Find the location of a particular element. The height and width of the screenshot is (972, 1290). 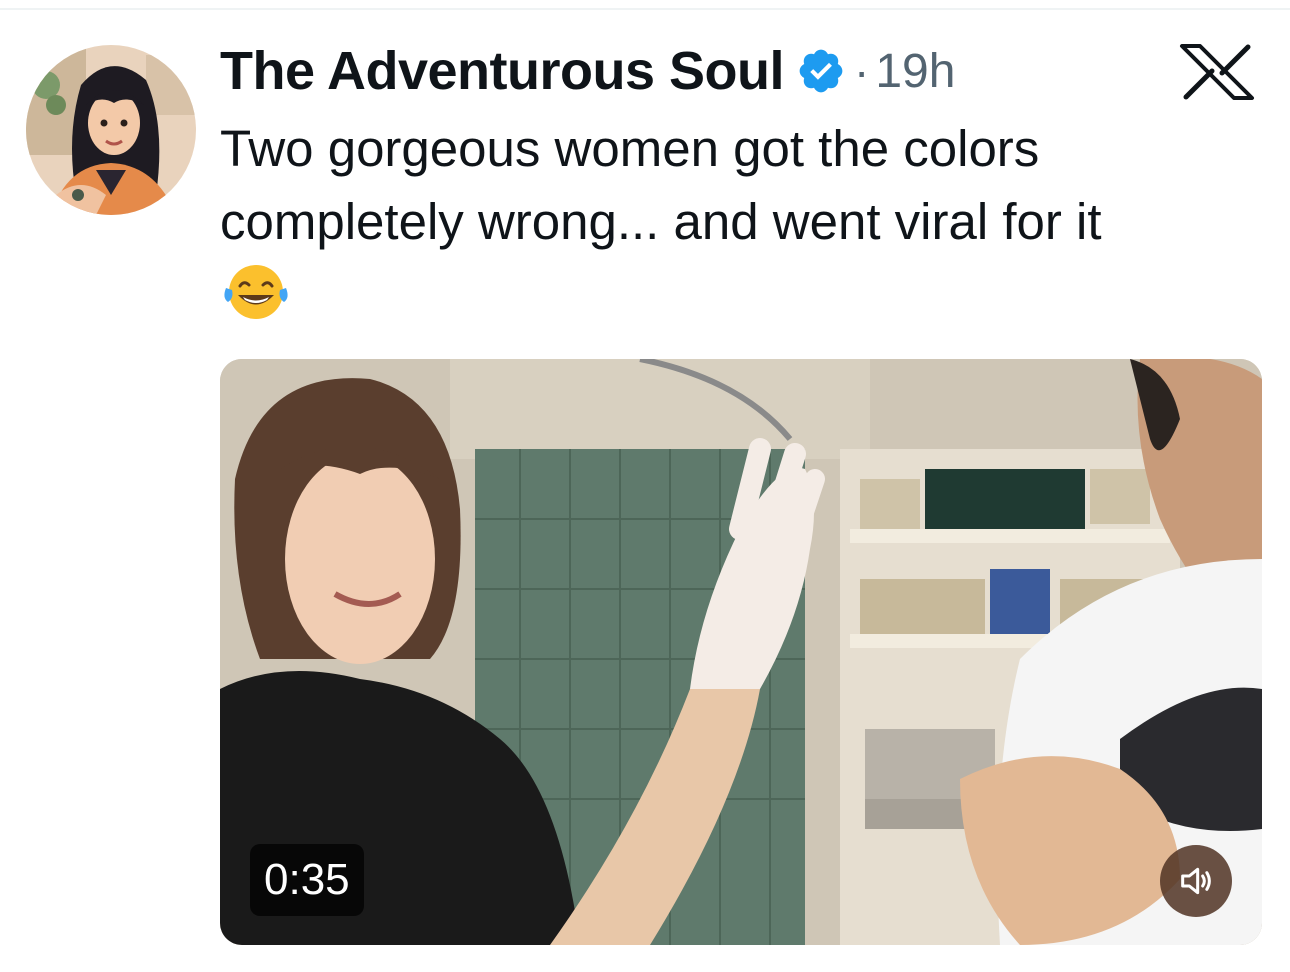

mute-toggle-button is located at coordinates (1196, 881).